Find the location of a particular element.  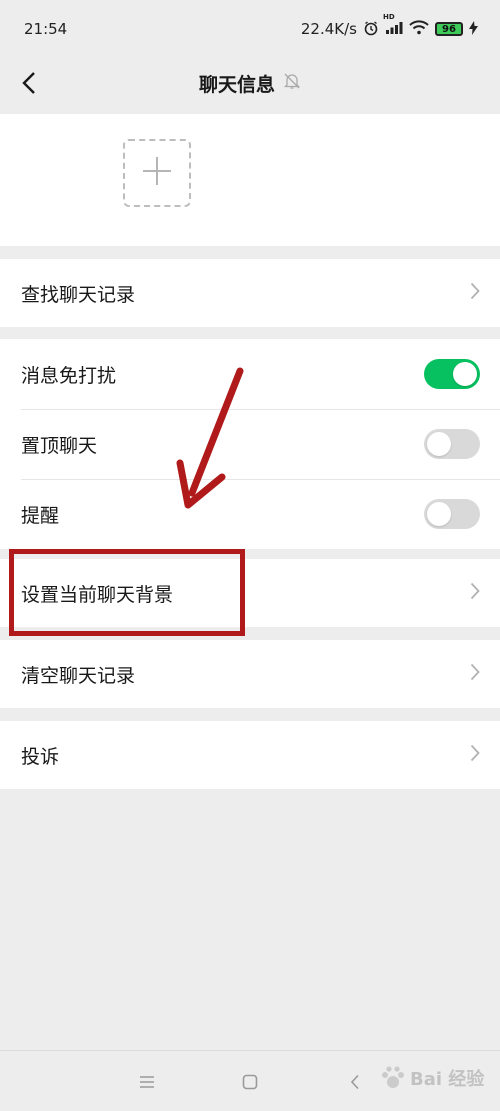

complain-row: 投诉 is located at coordinates (250, 755).